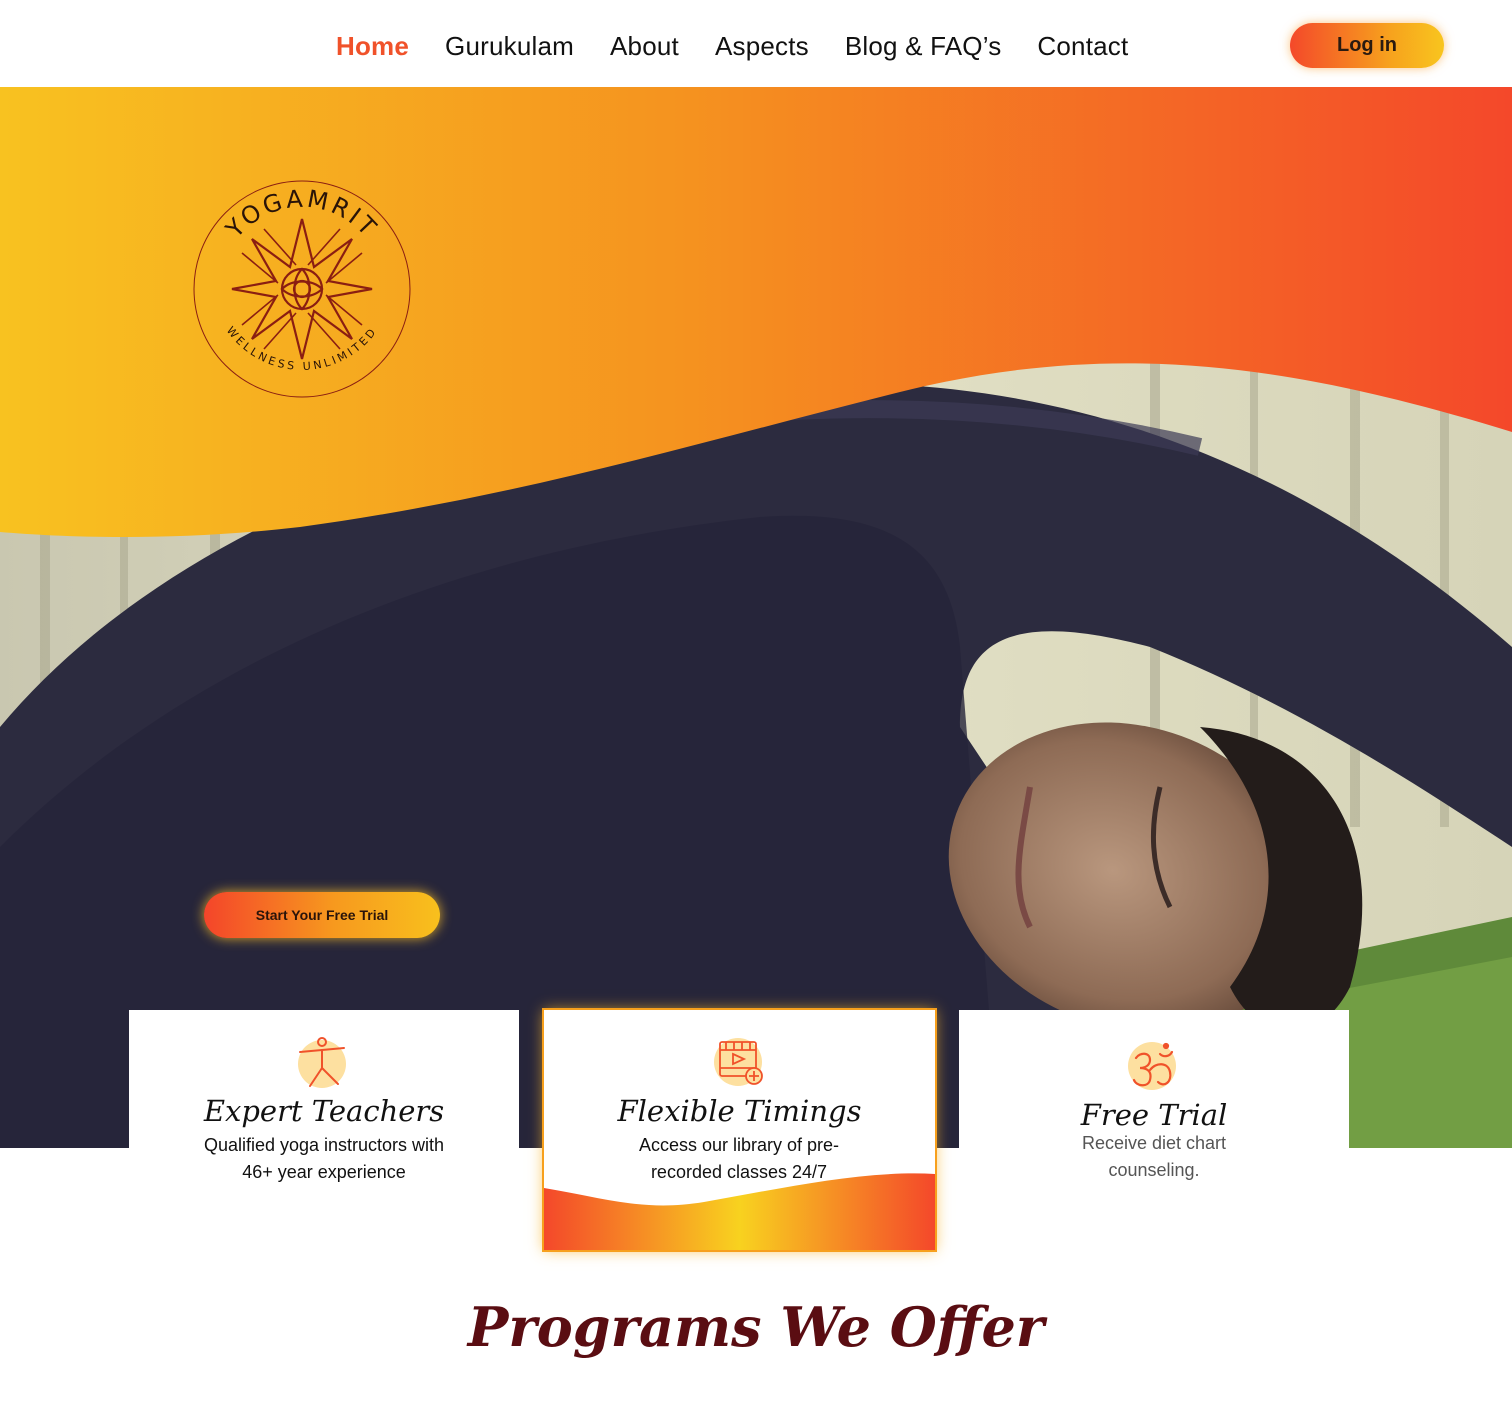 The image size is (1512, 1402). What do you see at coordinates (762, 46) in the screenshot?
I see `nav-aspects-link: Aspects` at bounding box center [762, 46].